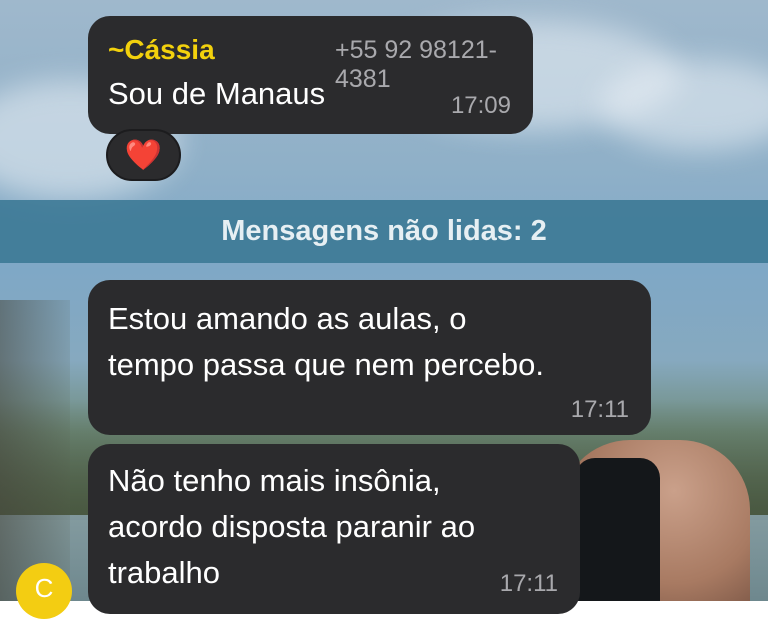 This screenshot has height=619, width=768. I want to click on heart-icon: ❤️, so click(143, 155).